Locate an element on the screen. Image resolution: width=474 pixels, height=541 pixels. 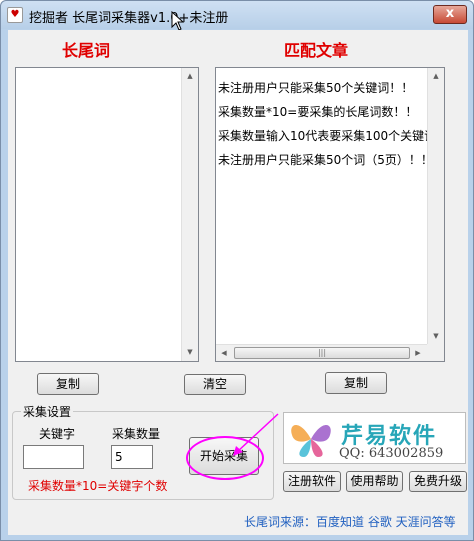
article-line: 采集数量*10=要采集的长尾词数！！ is located at coordinates (318, 112).